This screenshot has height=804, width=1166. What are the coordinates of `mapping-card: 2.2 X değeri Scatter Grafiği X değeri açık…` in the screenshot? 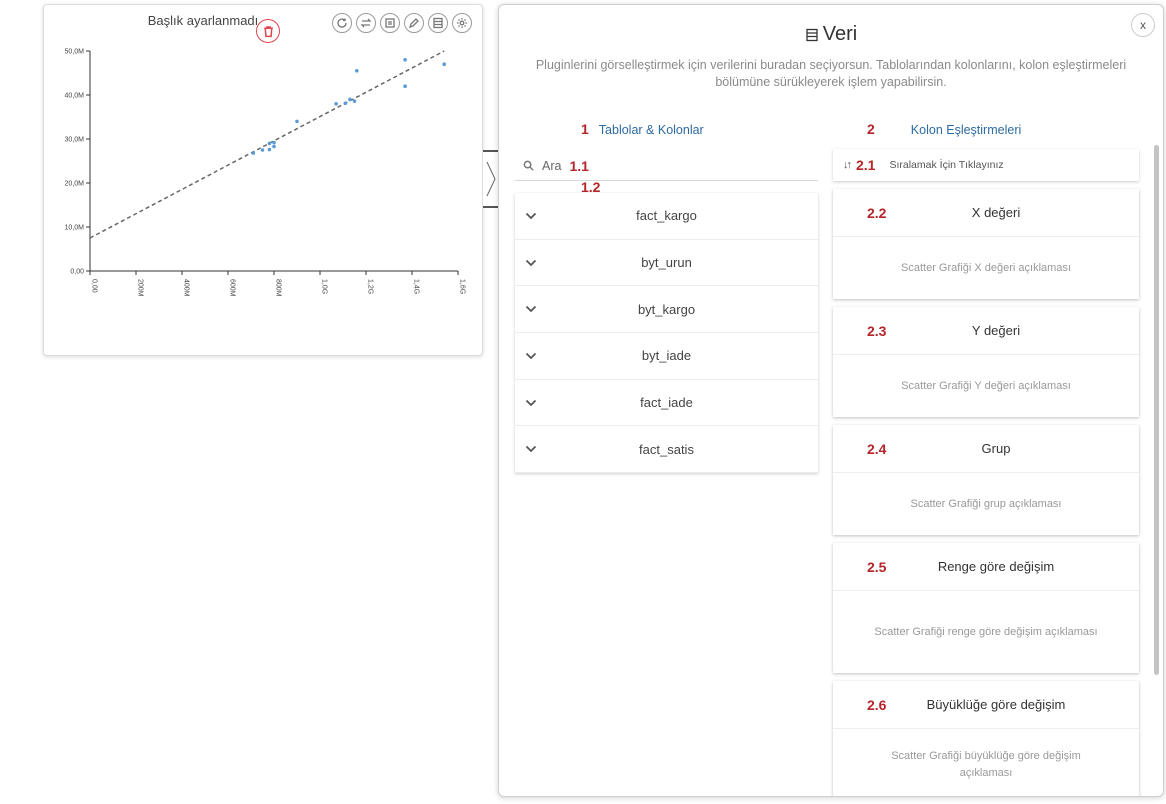 It's located at (986, 244).